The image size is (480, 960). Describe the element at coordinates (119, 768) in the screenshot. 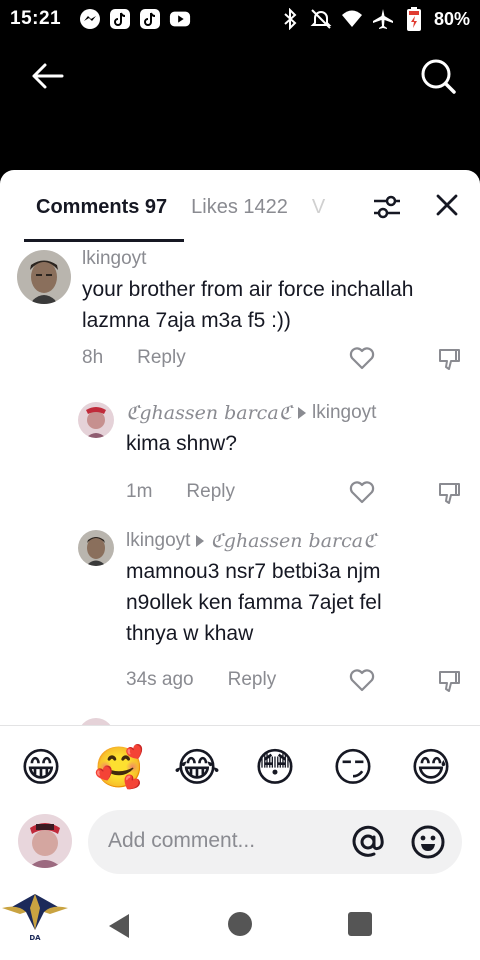

I see `emoji-hearts-button: 🥰` at that location.